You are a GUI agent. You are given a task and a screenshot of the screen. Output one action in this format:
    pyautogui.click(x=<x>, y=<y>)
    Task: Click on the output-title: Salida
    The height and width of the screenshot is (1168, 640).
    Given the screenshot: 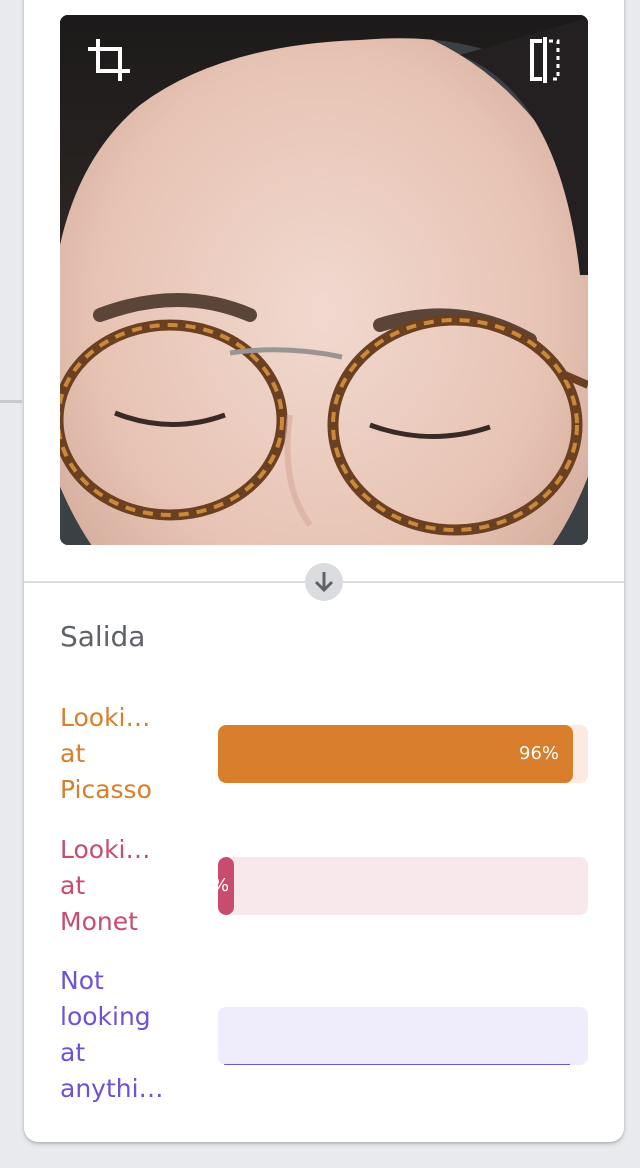 What is the action you would take?
    pyautogui.click(x=103, y=636)
    